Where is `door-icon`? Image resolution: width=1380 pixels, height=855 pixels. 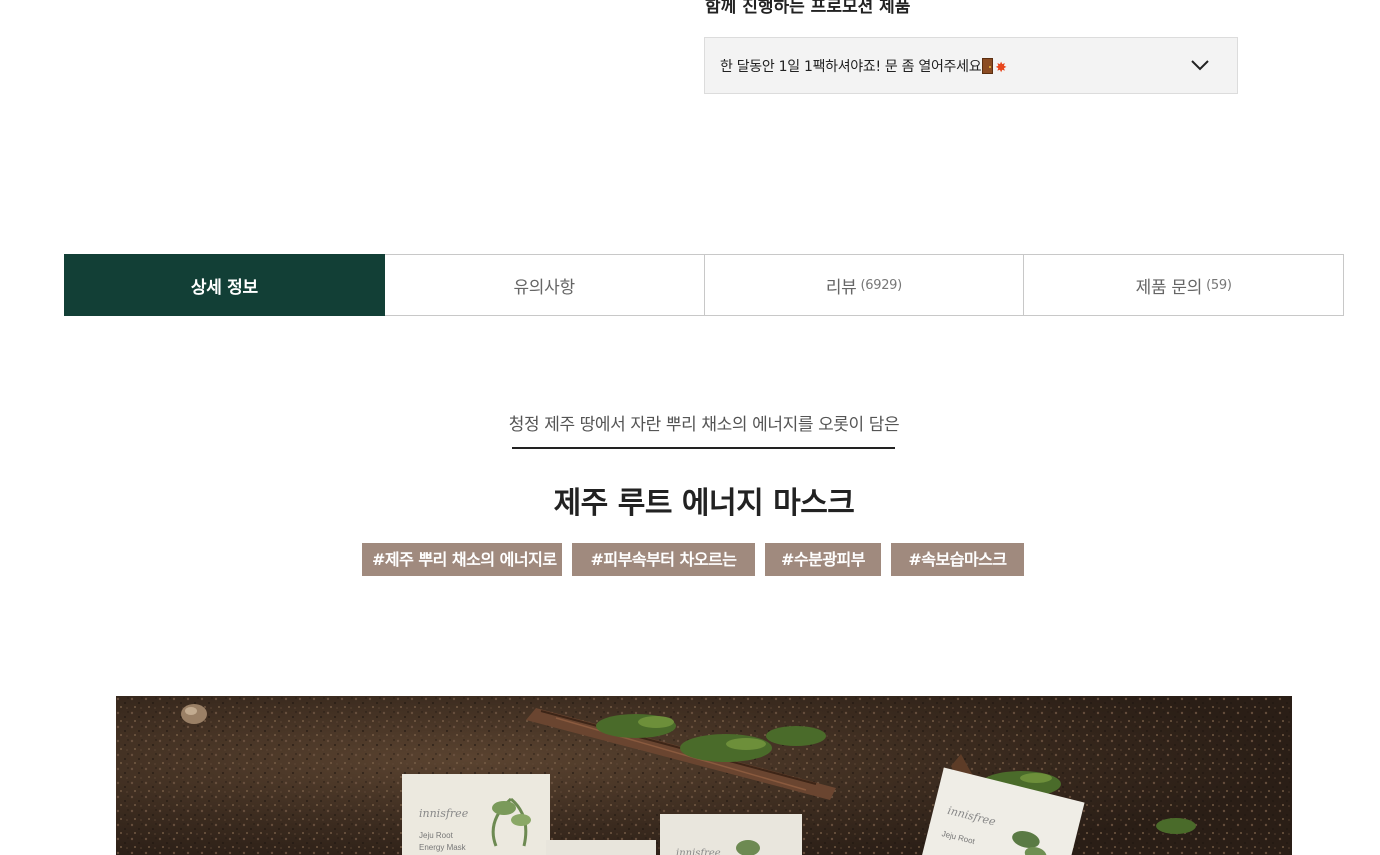 door-icon is located at coordinates (988, 66).